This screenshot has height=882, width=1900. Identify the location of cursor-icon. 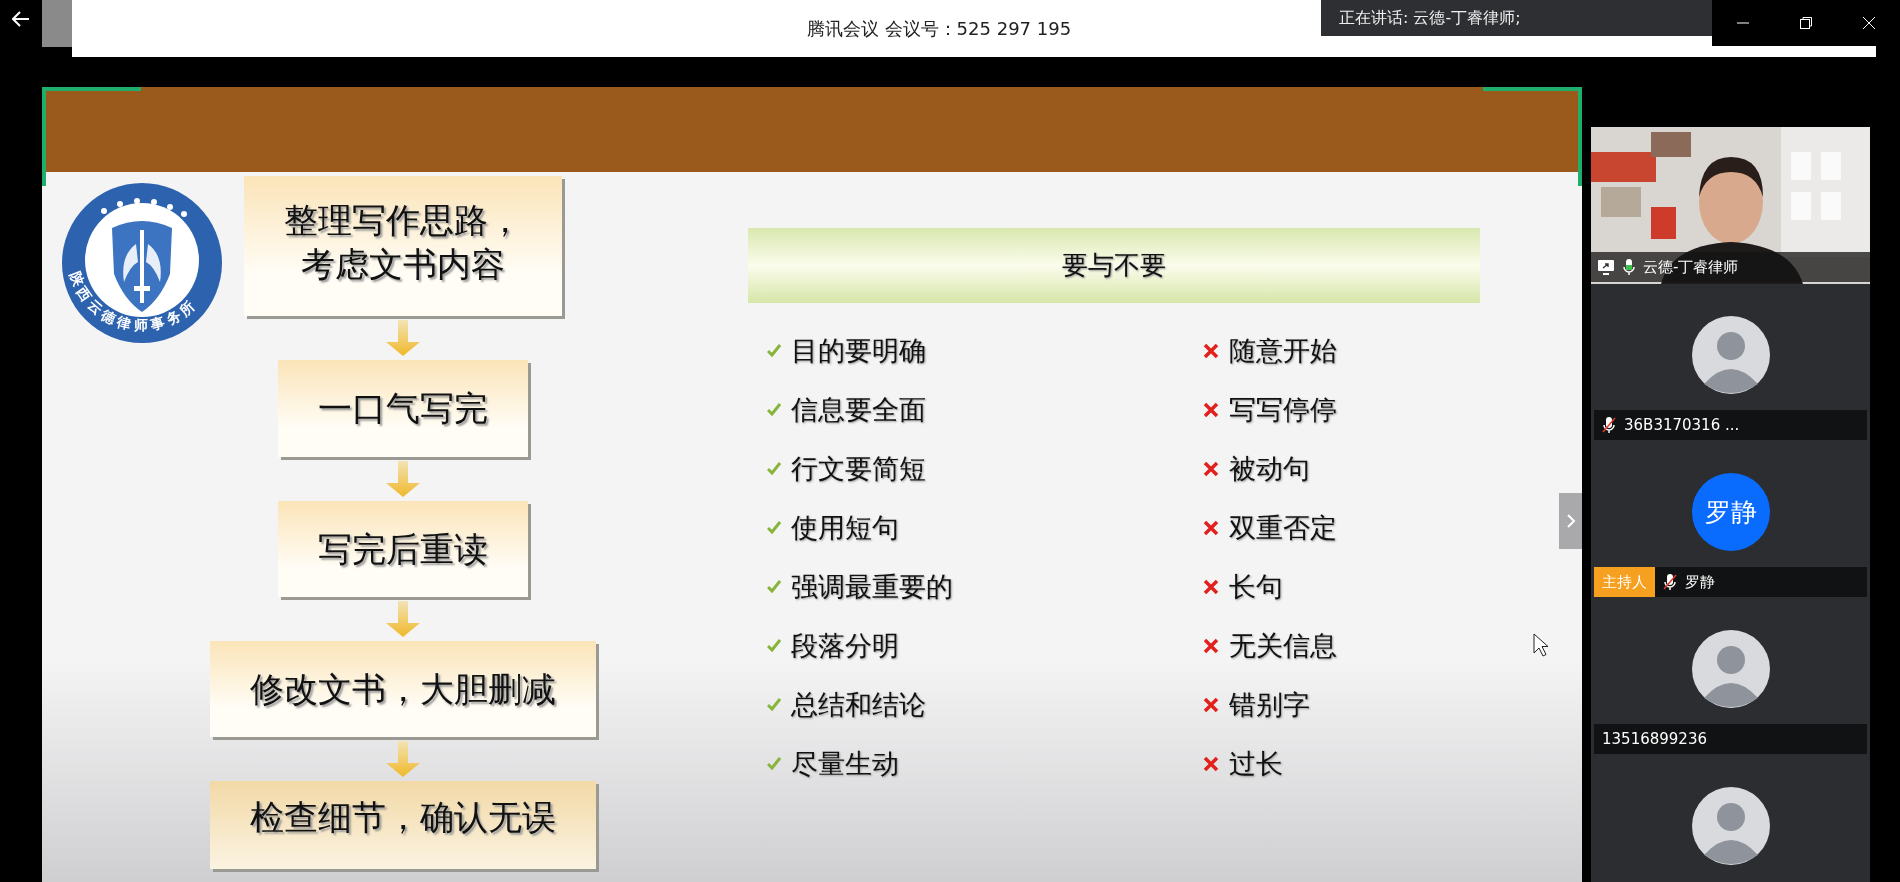
(1541, 645).